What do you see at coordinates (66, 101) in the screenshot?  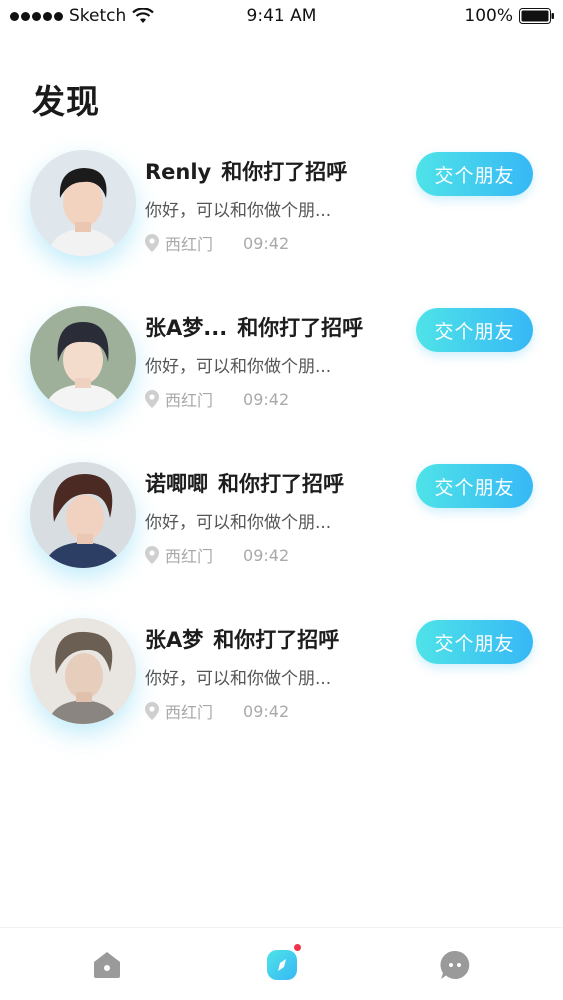 I see `page-title: 发现` at bounding box center [66, 101].